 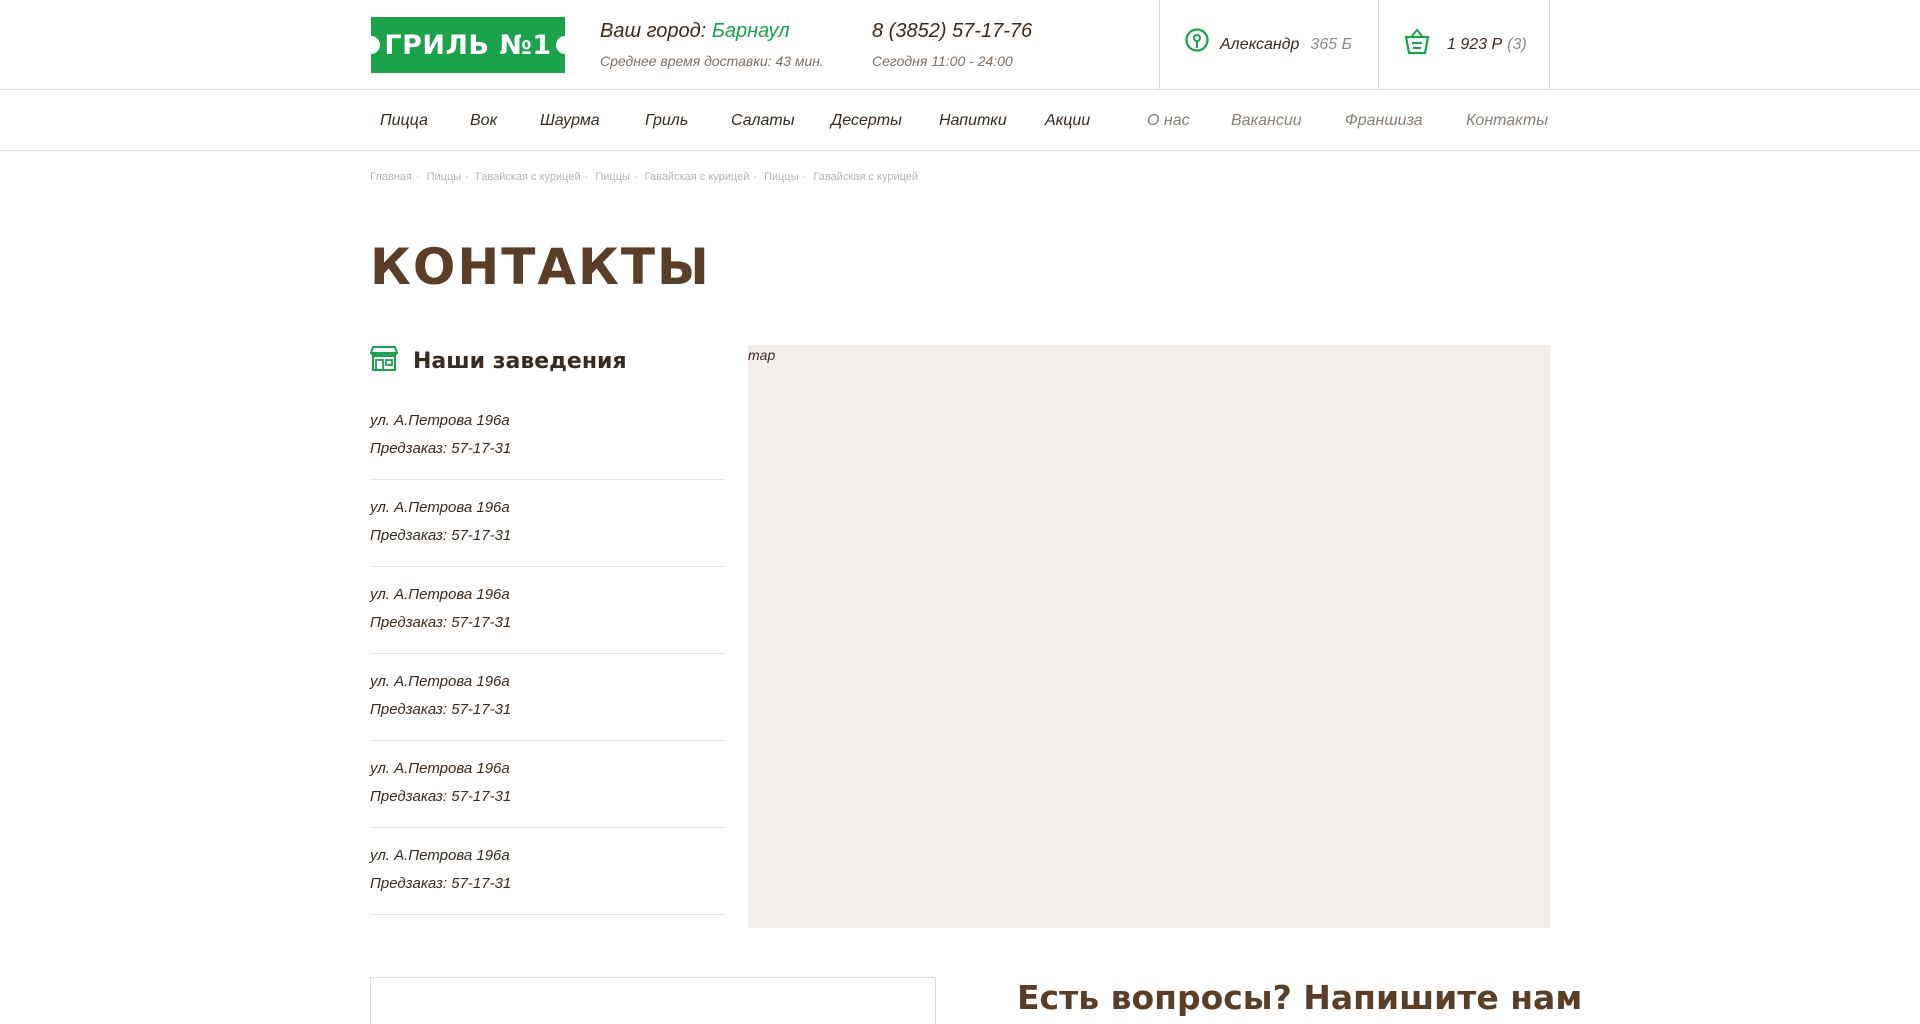 What do you see at coordinates (712, 61) in the screenshot?
I see `delivery-time: Среднее время доставки: 43 мин.` at bounding box center [712, 61].